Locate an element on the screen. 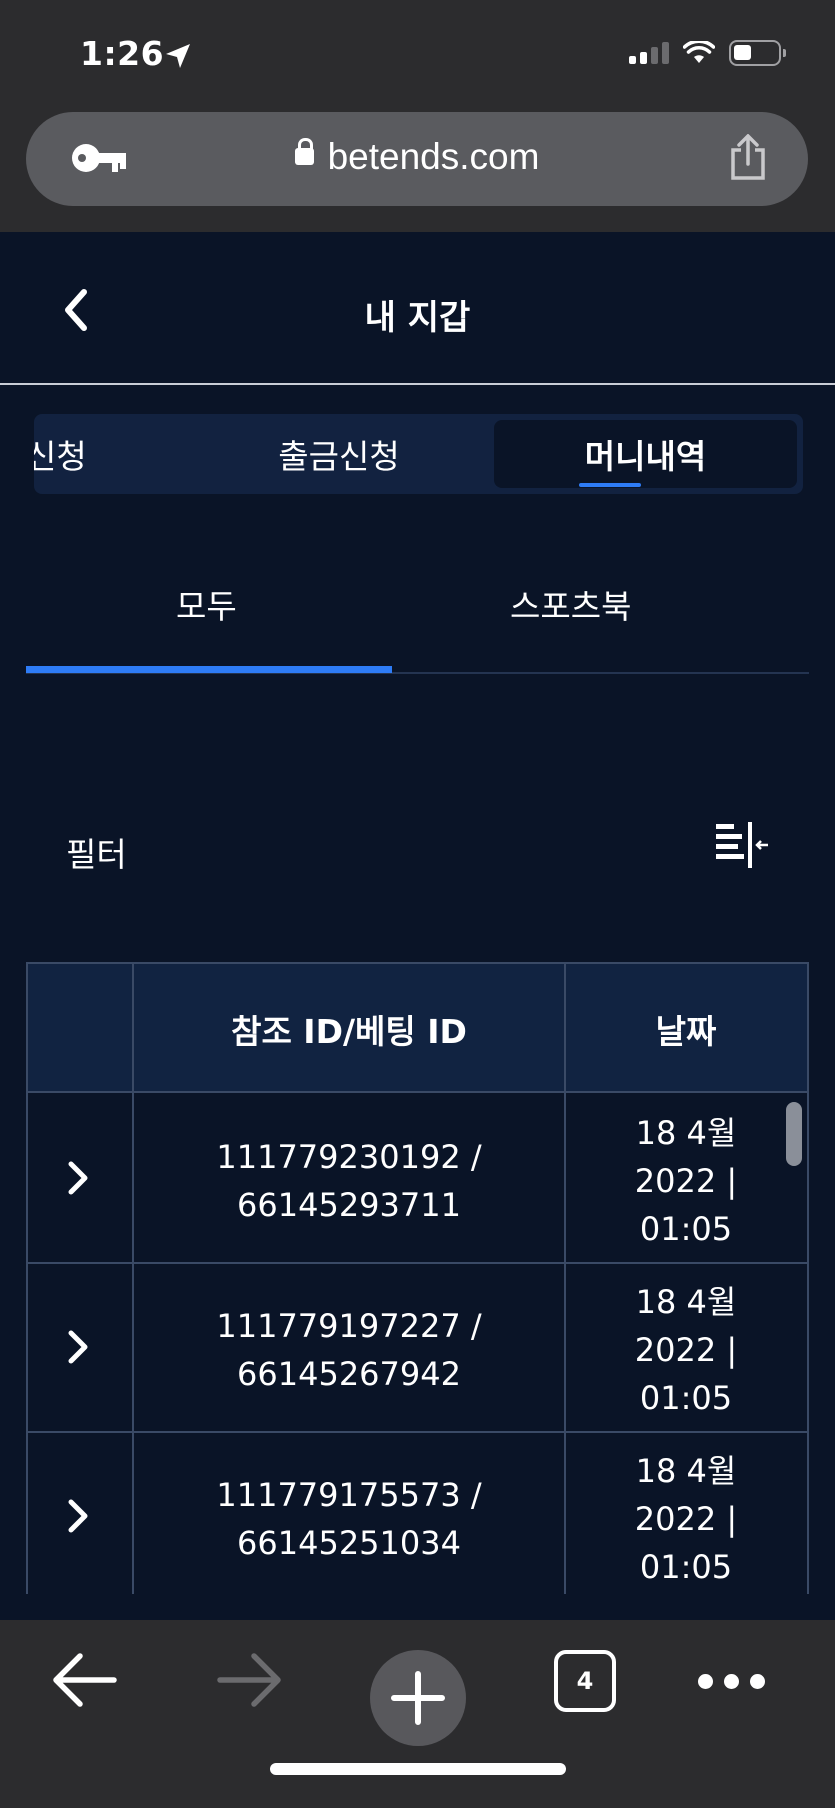 Image resolution: width=835 pixels, height=1808 pixels. subtab-all: 모두 is located at coordinates (206, 604).